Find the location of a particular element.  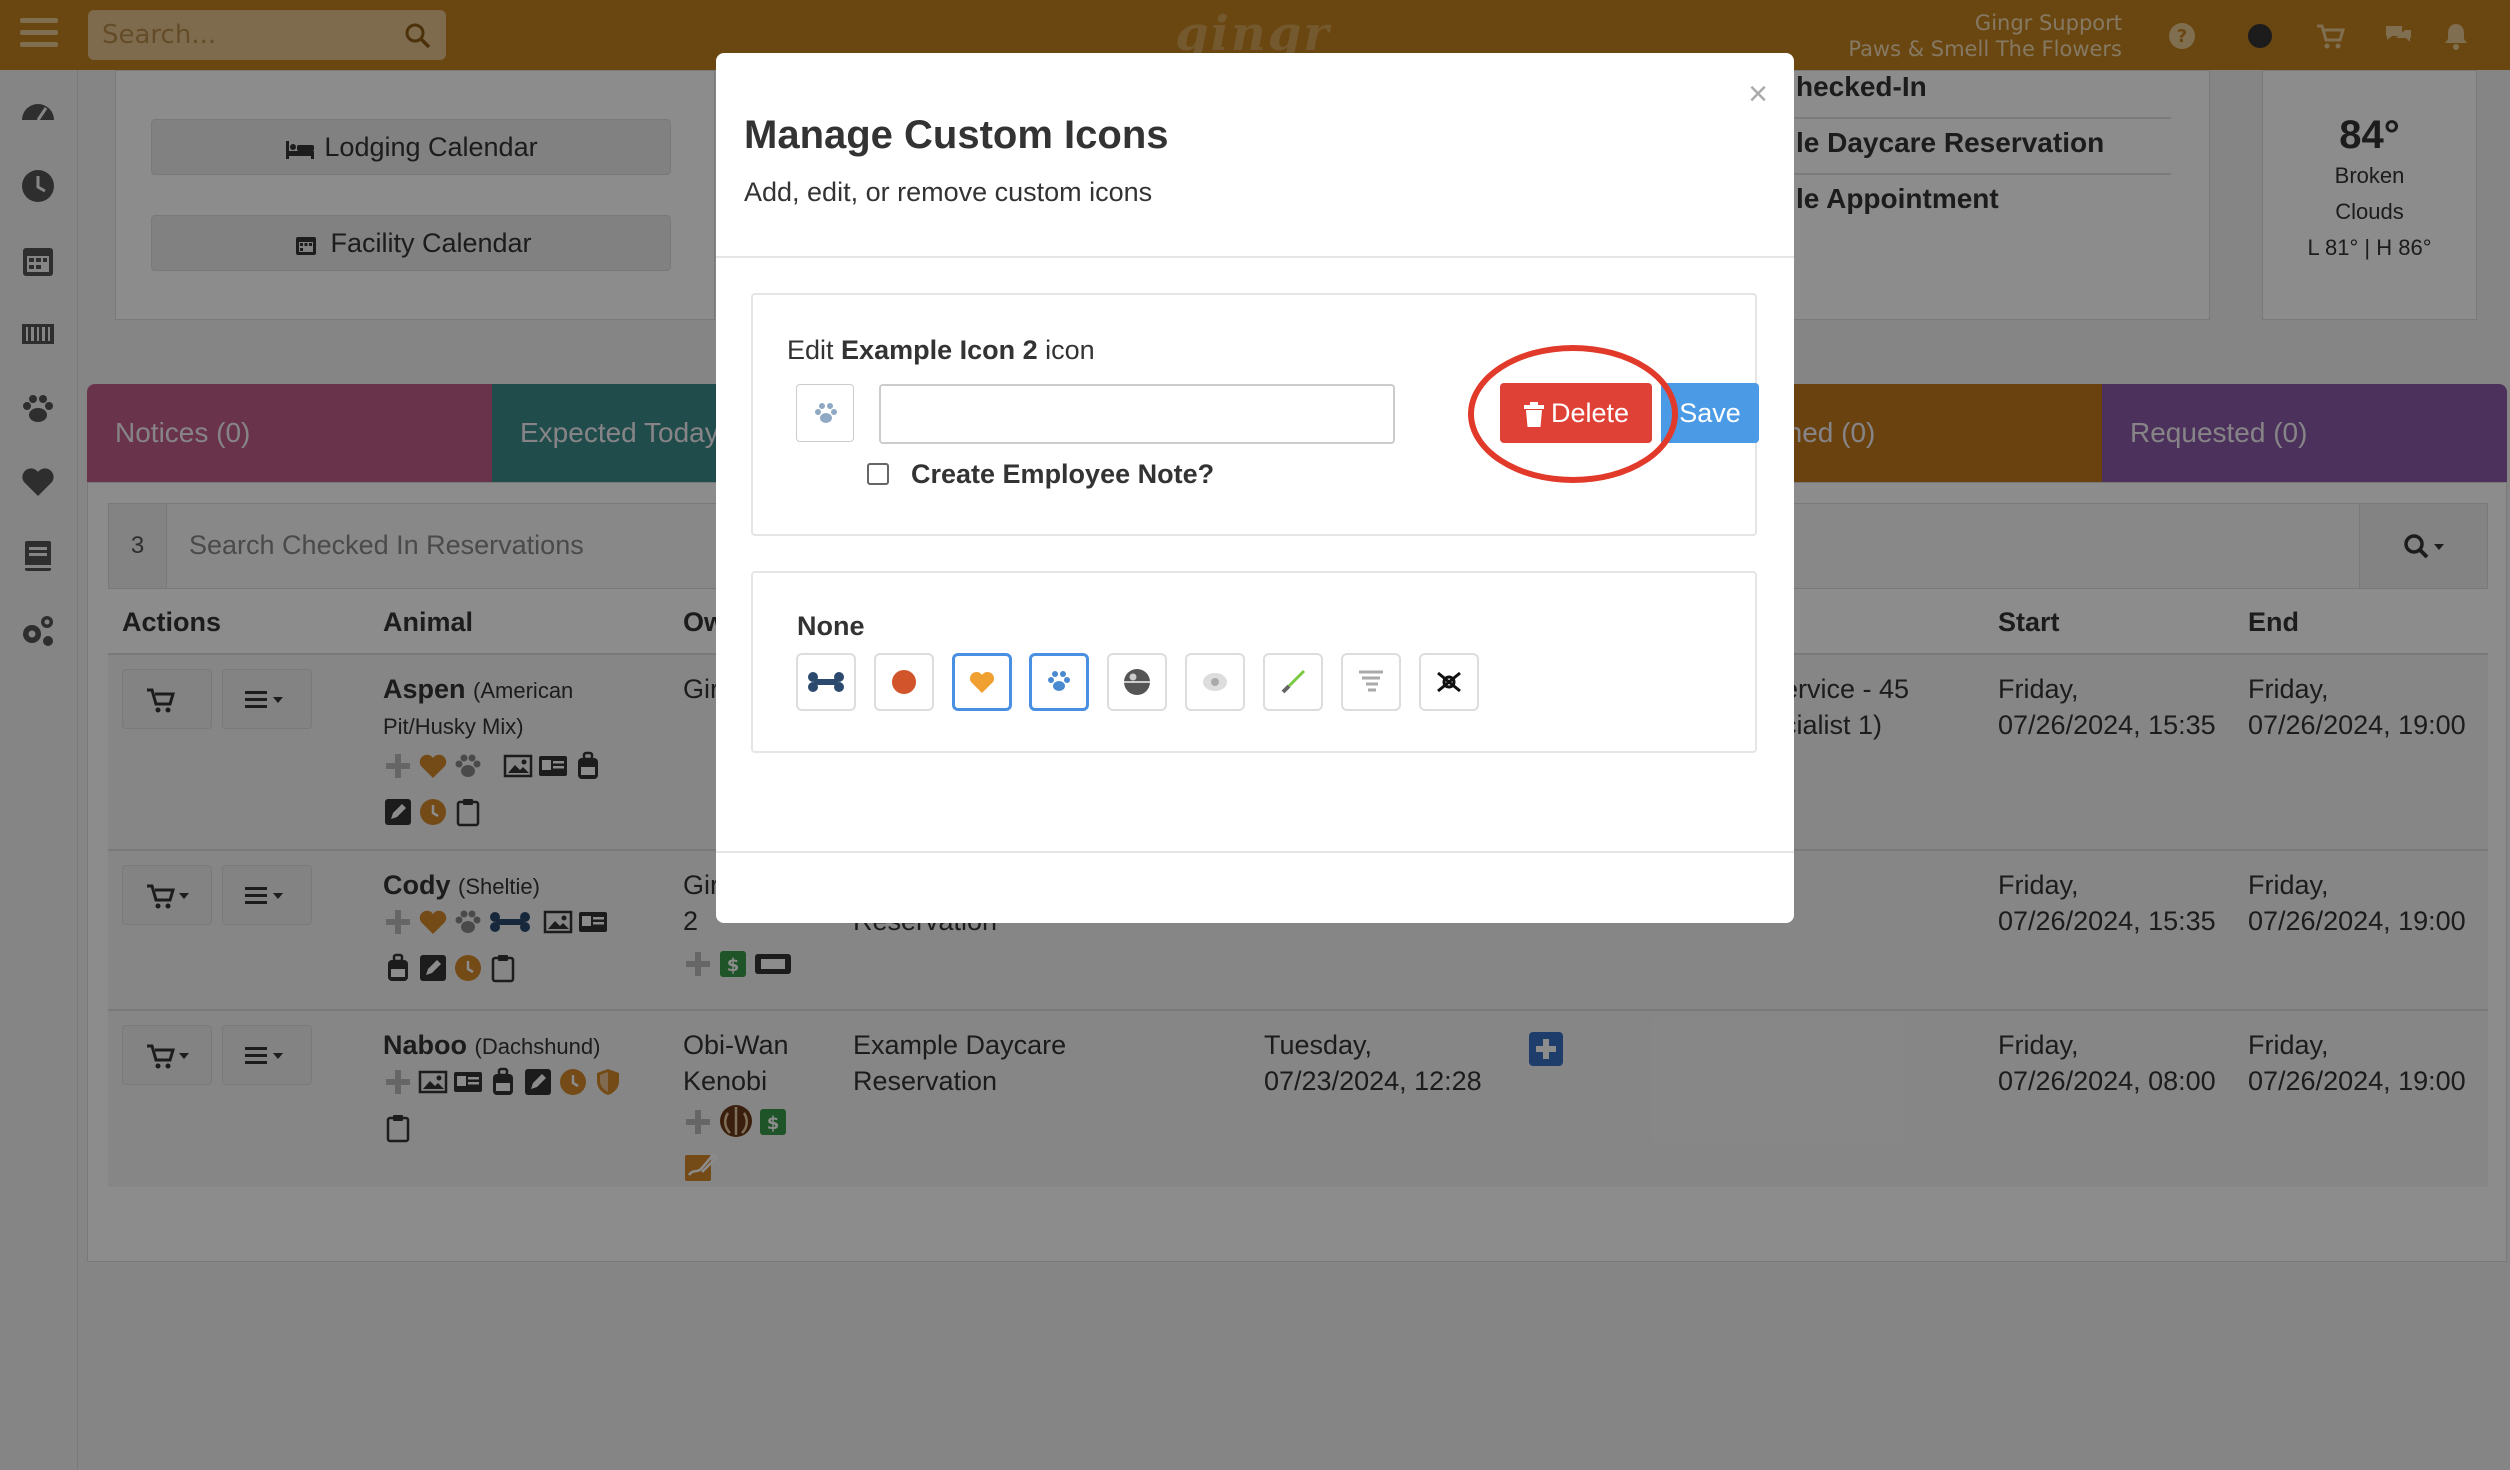

drone-icon is located at coordinates (1449, 682).